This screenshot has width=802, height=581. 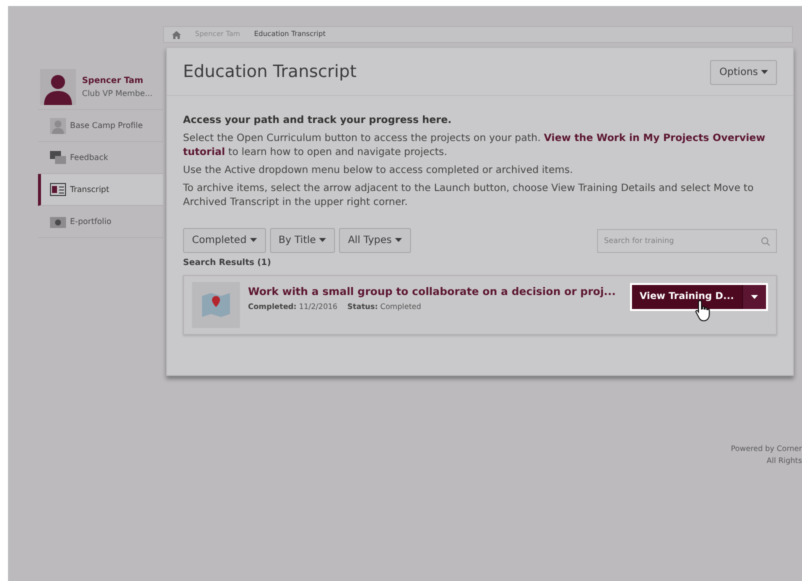 What do you see at coordinates (765, 241) in the screenshot?
I see `search-icon` at bounding box center [765, 241].